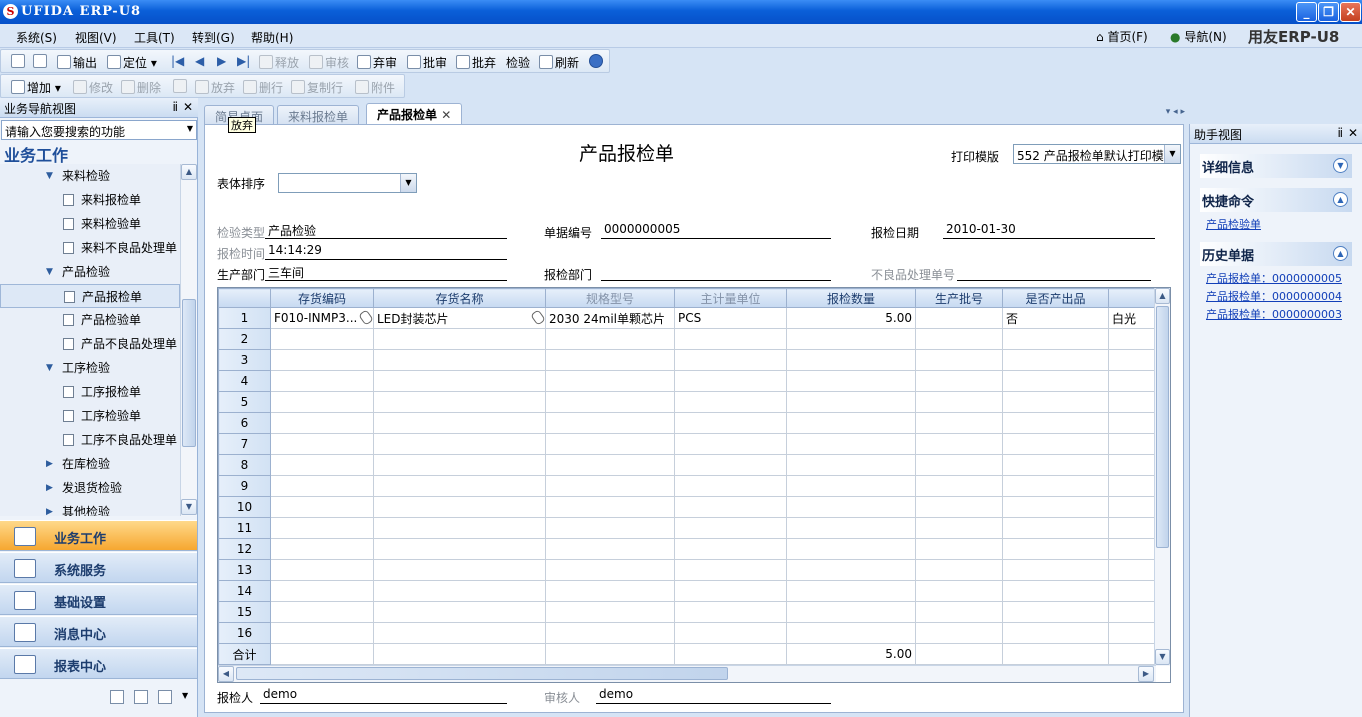 The height and width of the screenshot is (717, 1362). I want to click on grid-cell: 16, so click(244, 633).